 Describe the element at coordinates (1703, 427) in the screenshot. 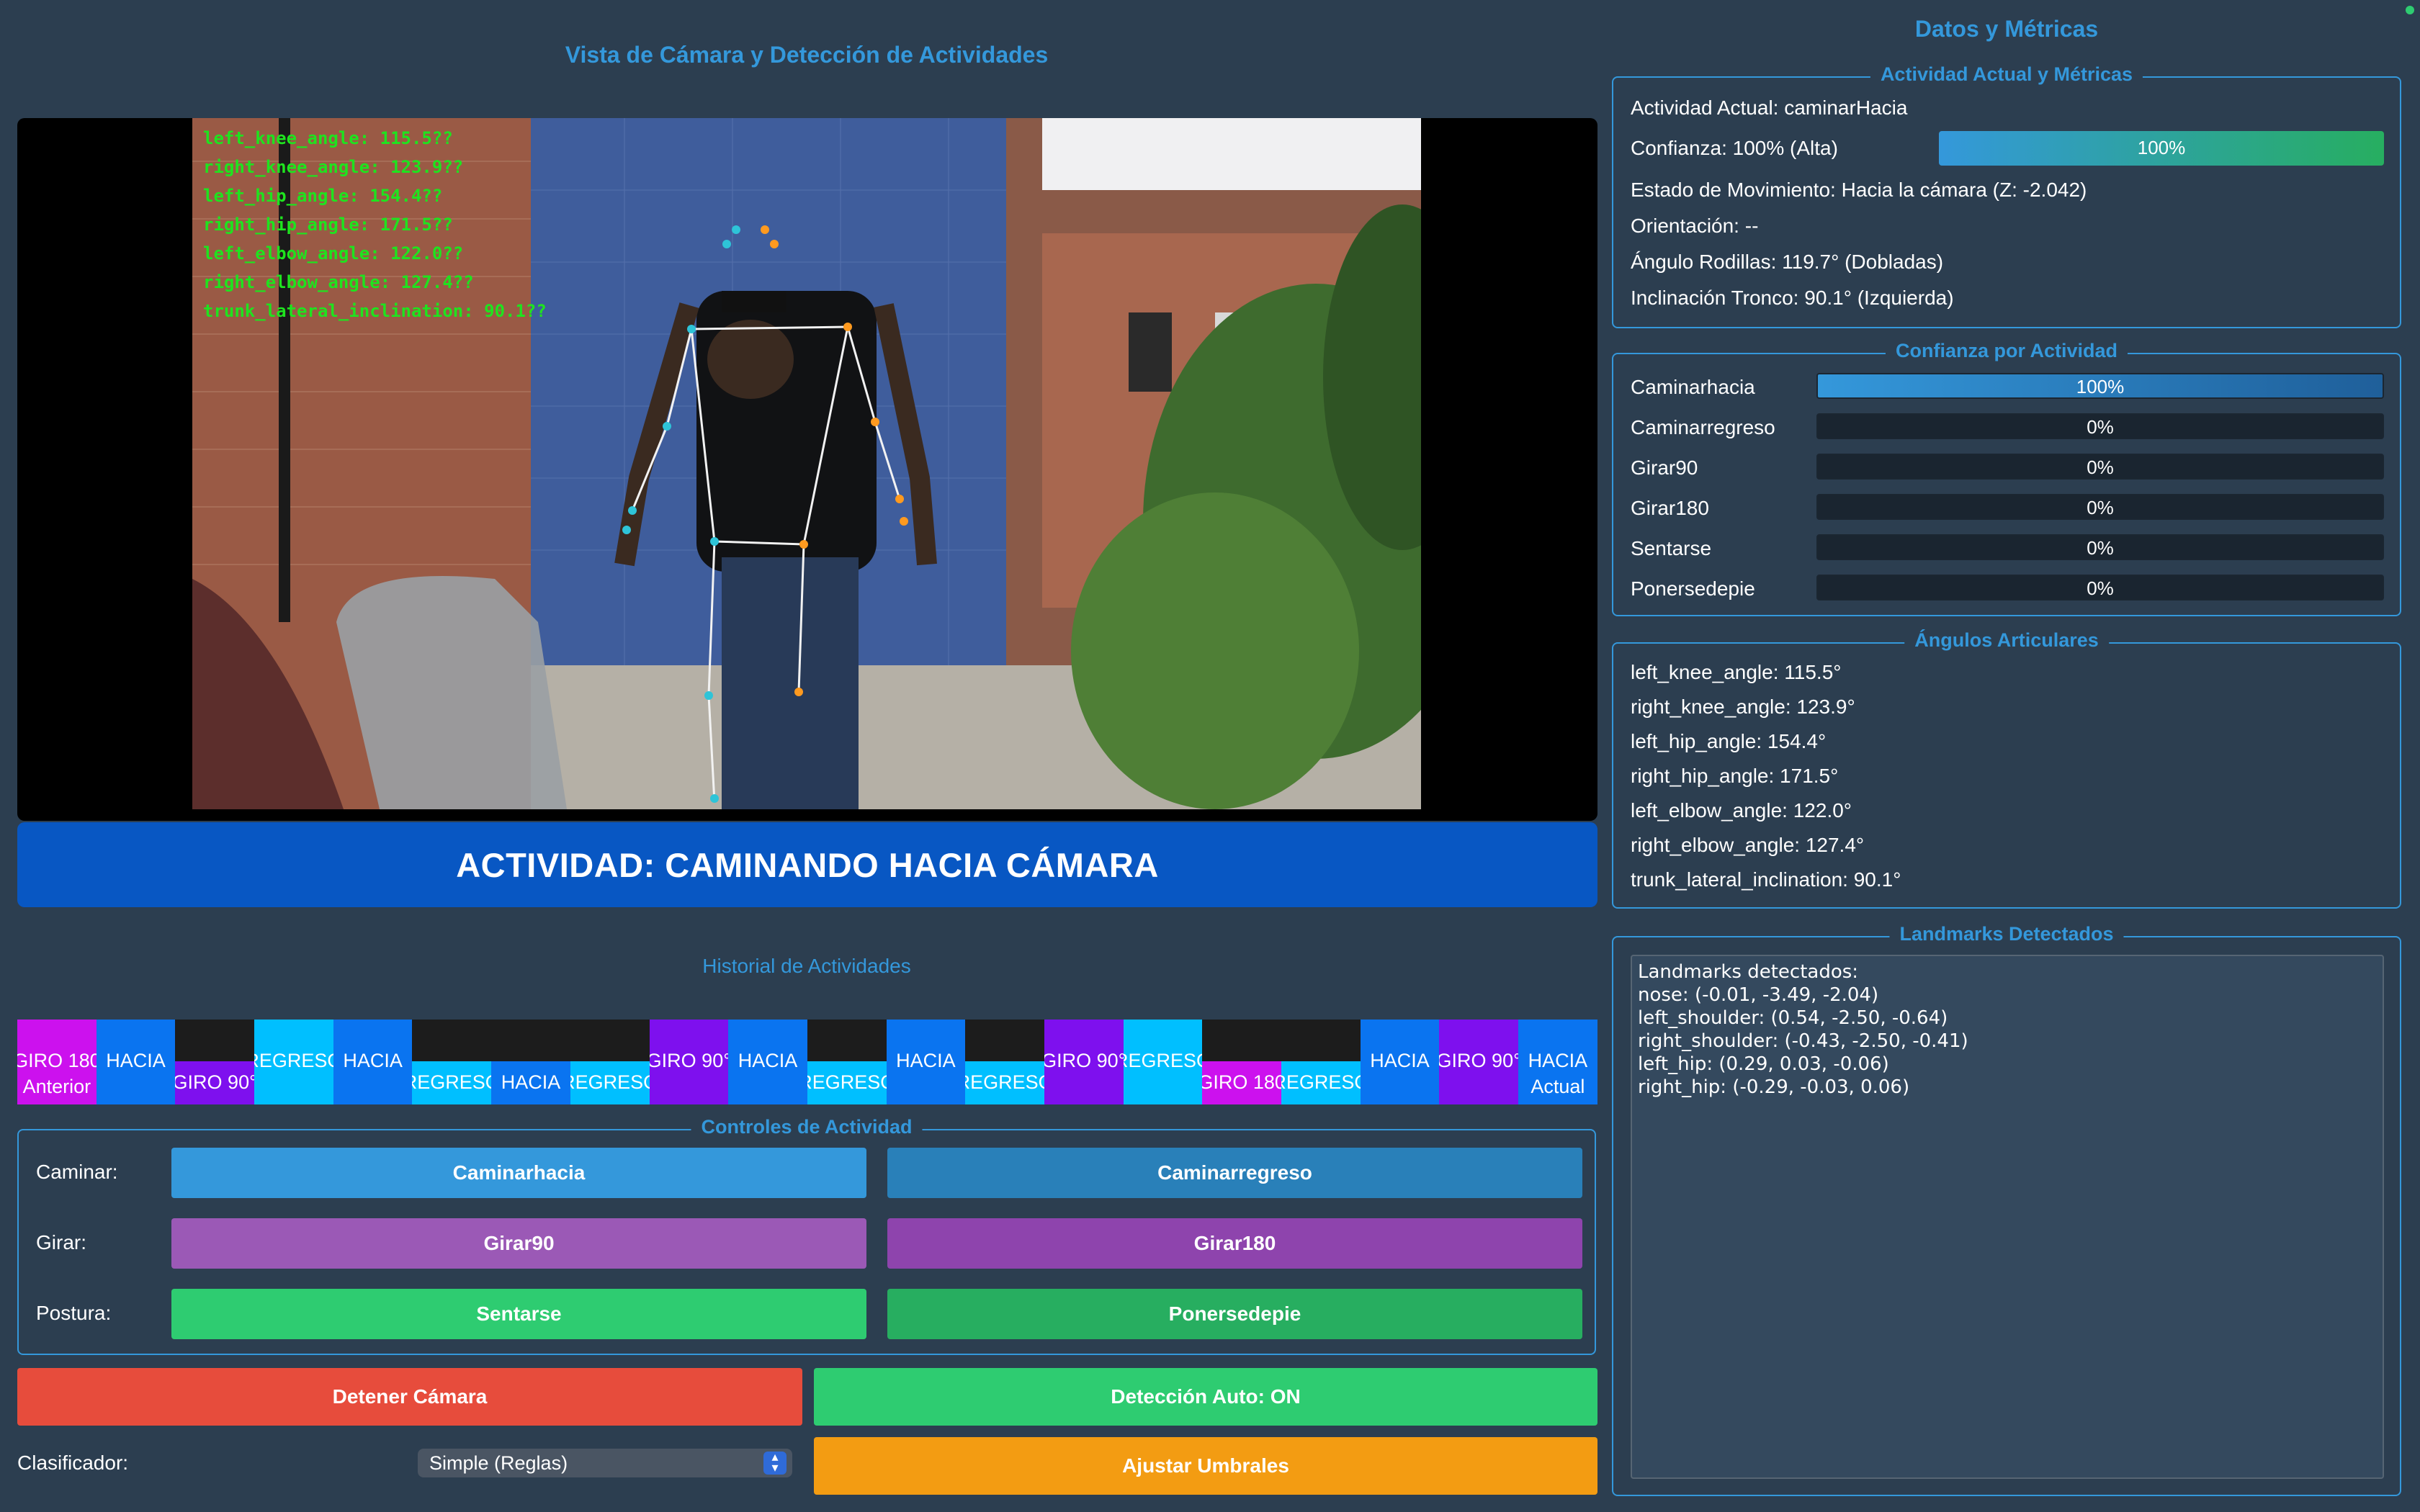

I see `activity-confidence-label: Caminarregreso` at that location.